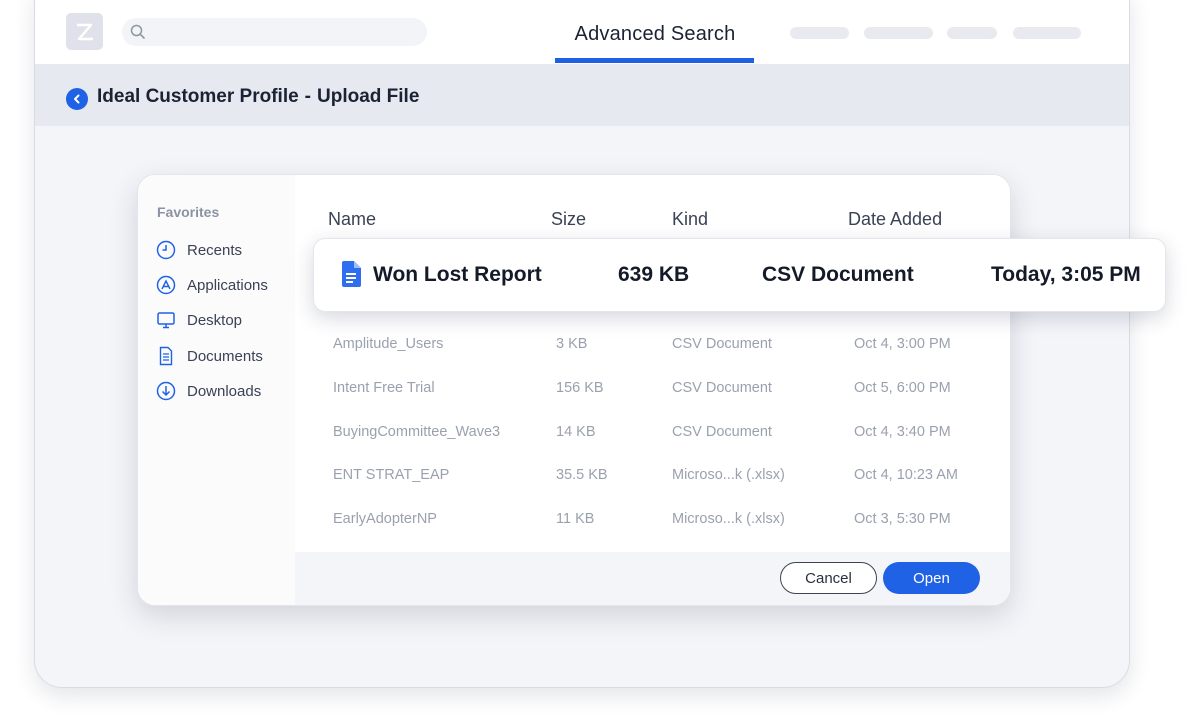  Describe the element at coordinates (352, 219) in the screenshot. I see `column-header-name: Name` at that location.